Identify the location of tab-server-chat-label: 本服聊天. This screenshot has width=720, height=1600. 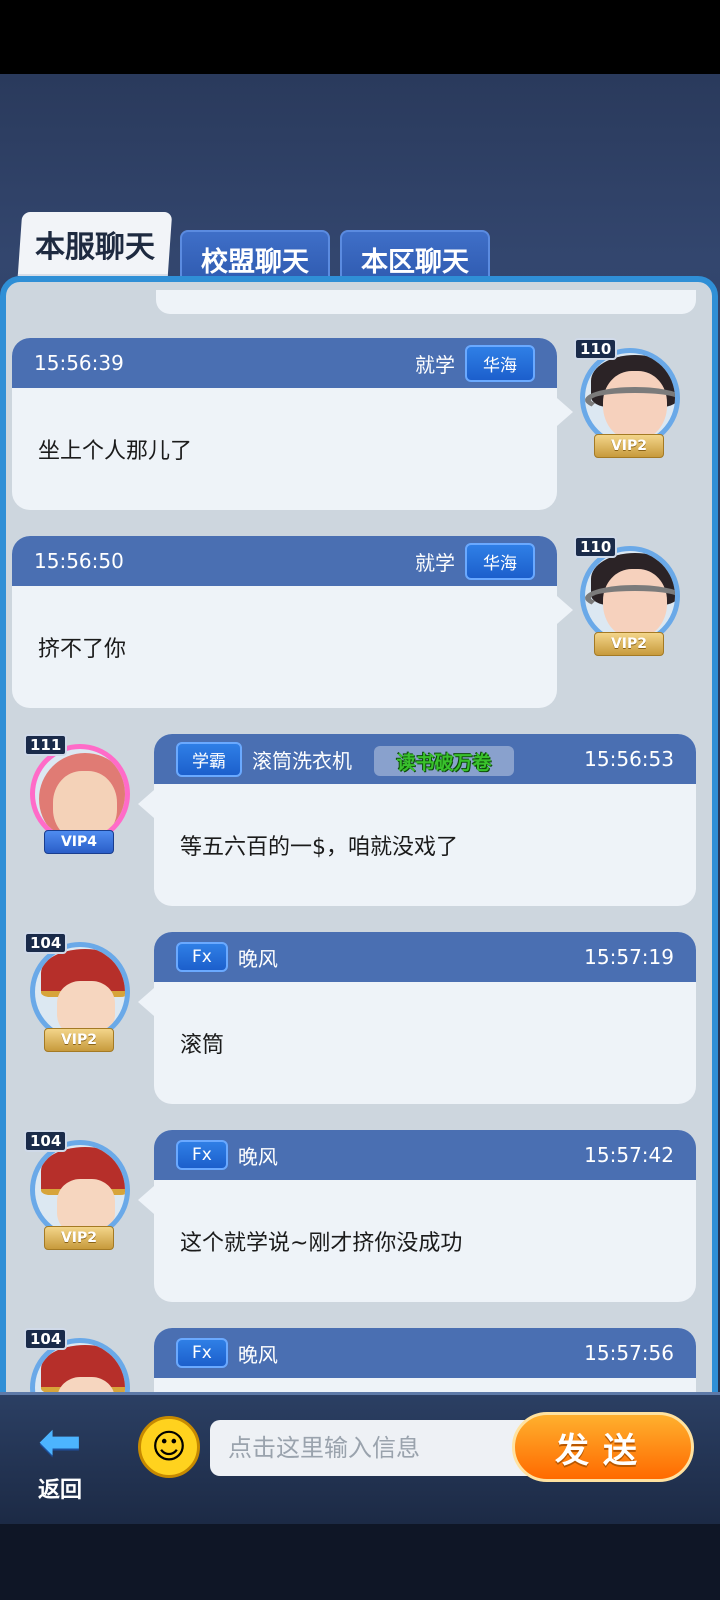
(95, 247).